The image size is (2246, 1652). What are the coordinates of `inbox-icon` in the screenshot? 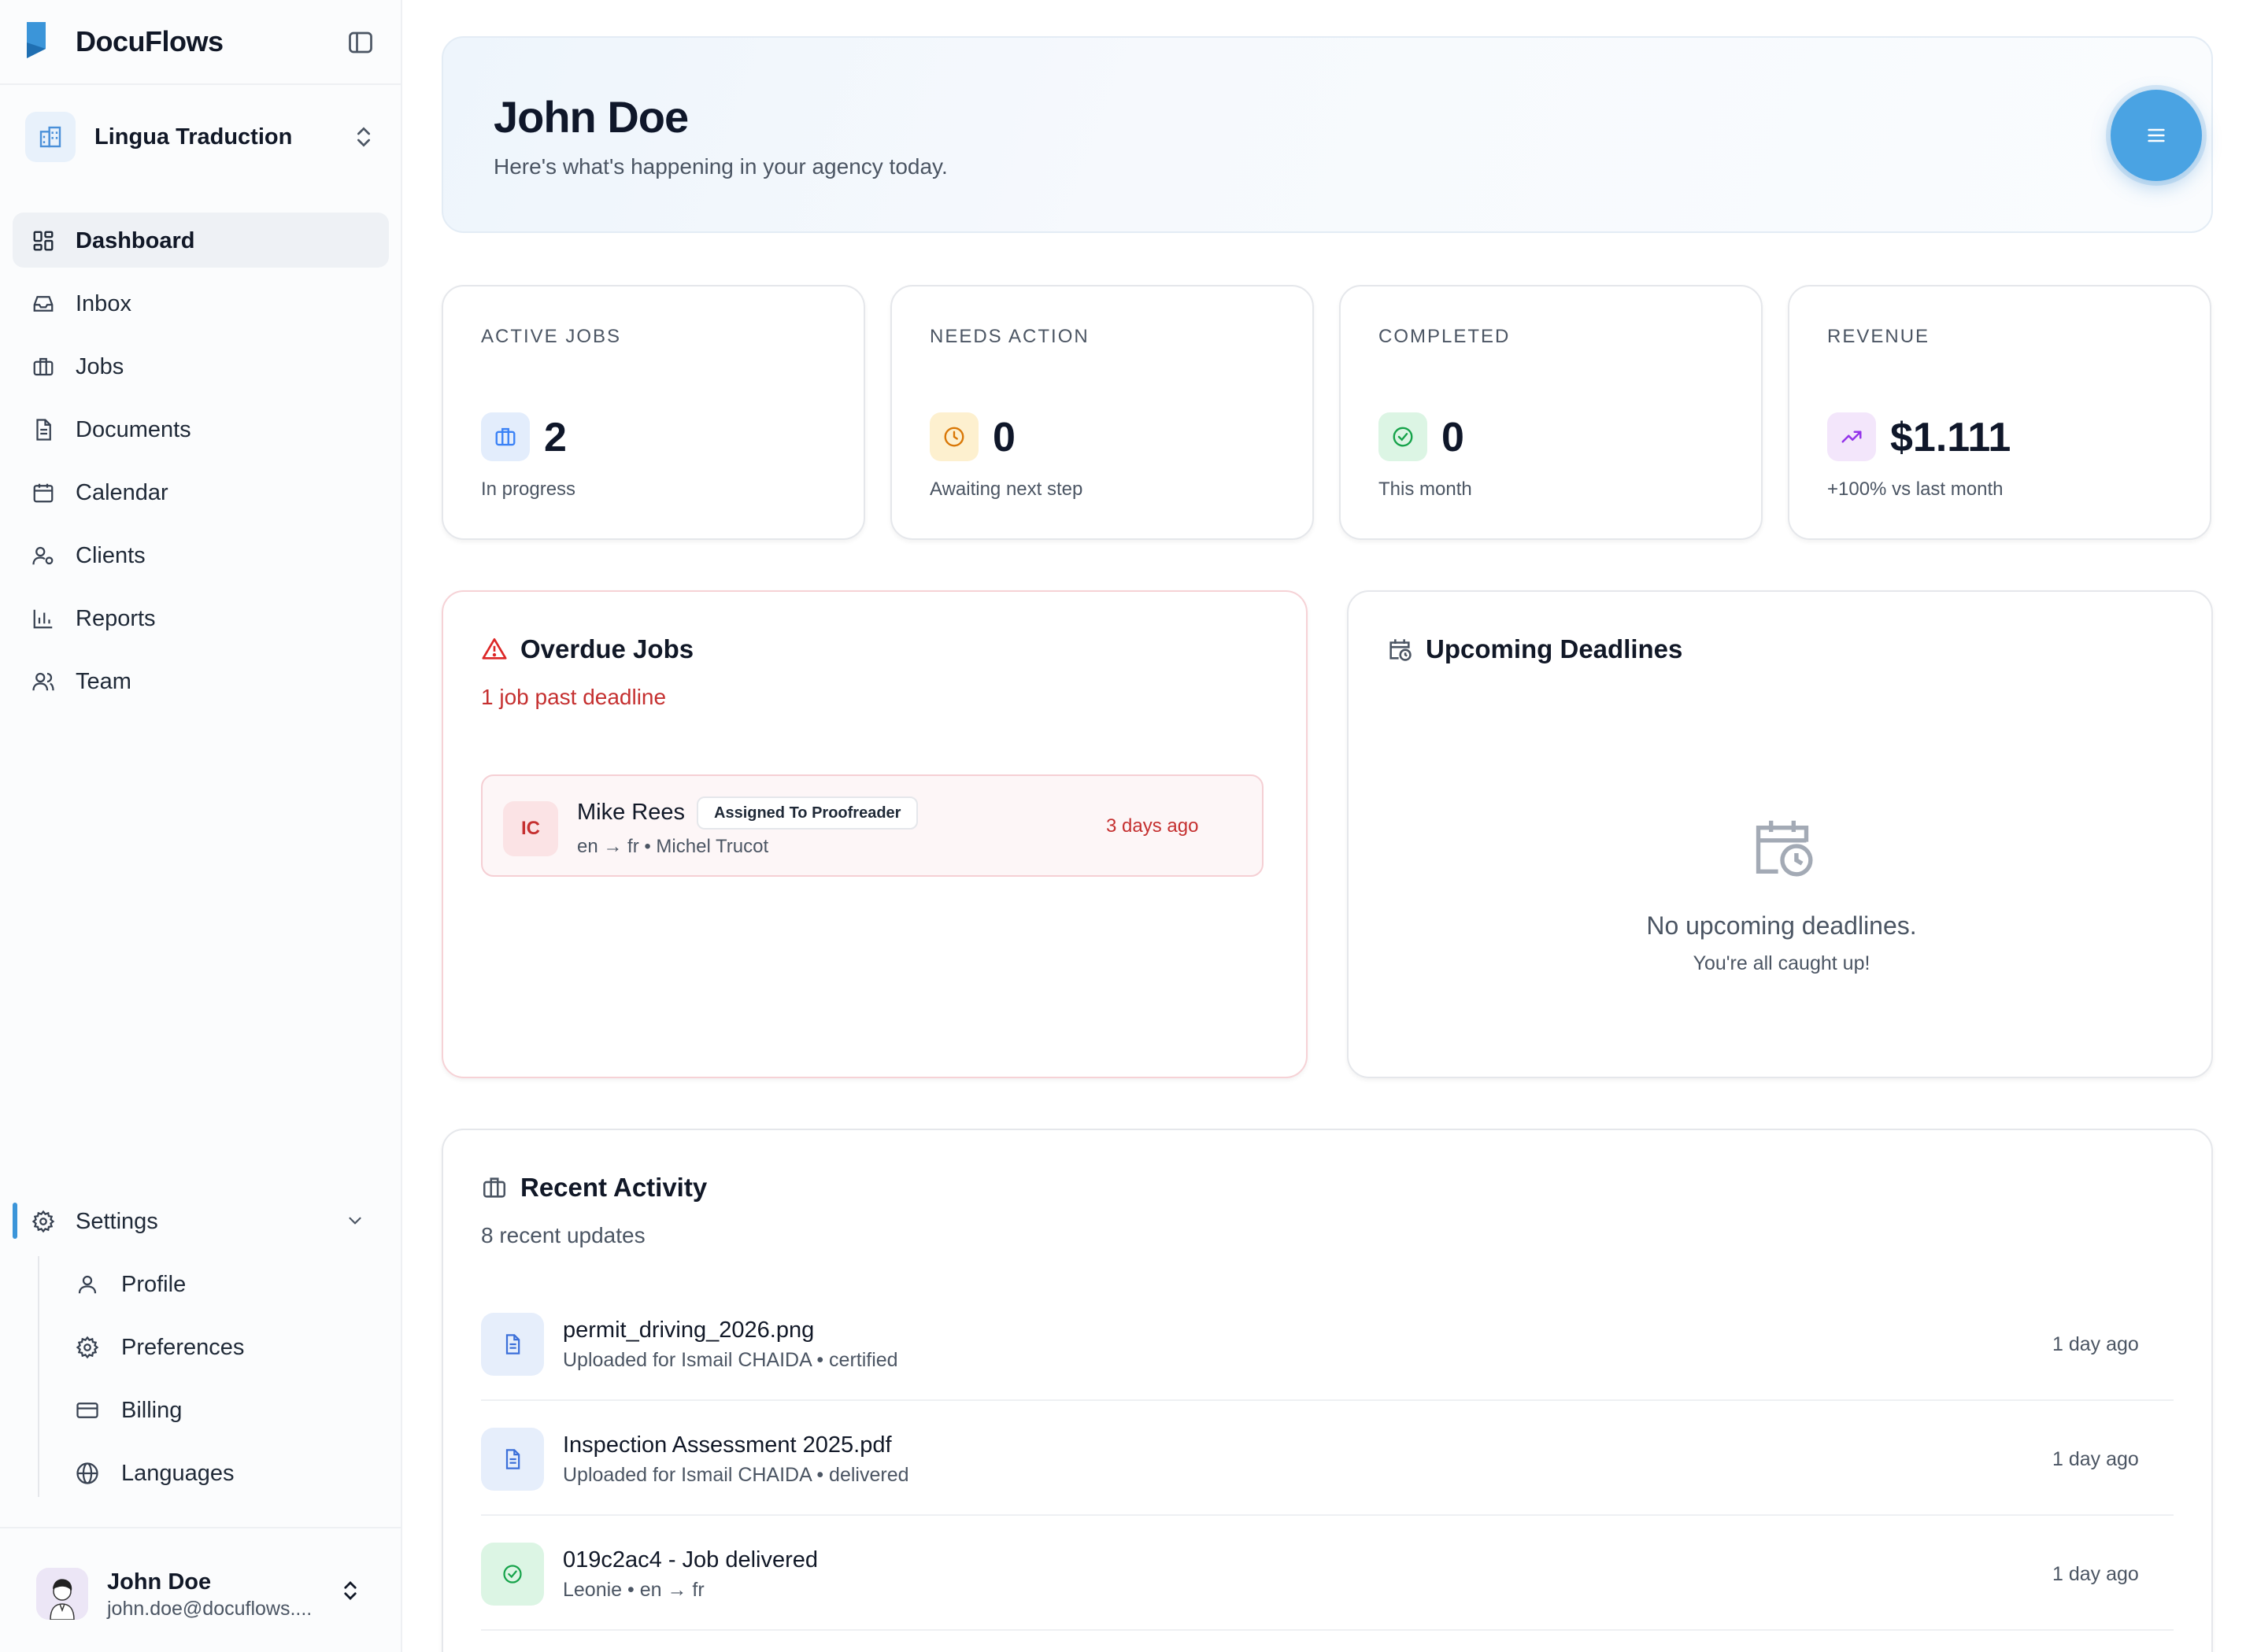 It's located at (43, 304).